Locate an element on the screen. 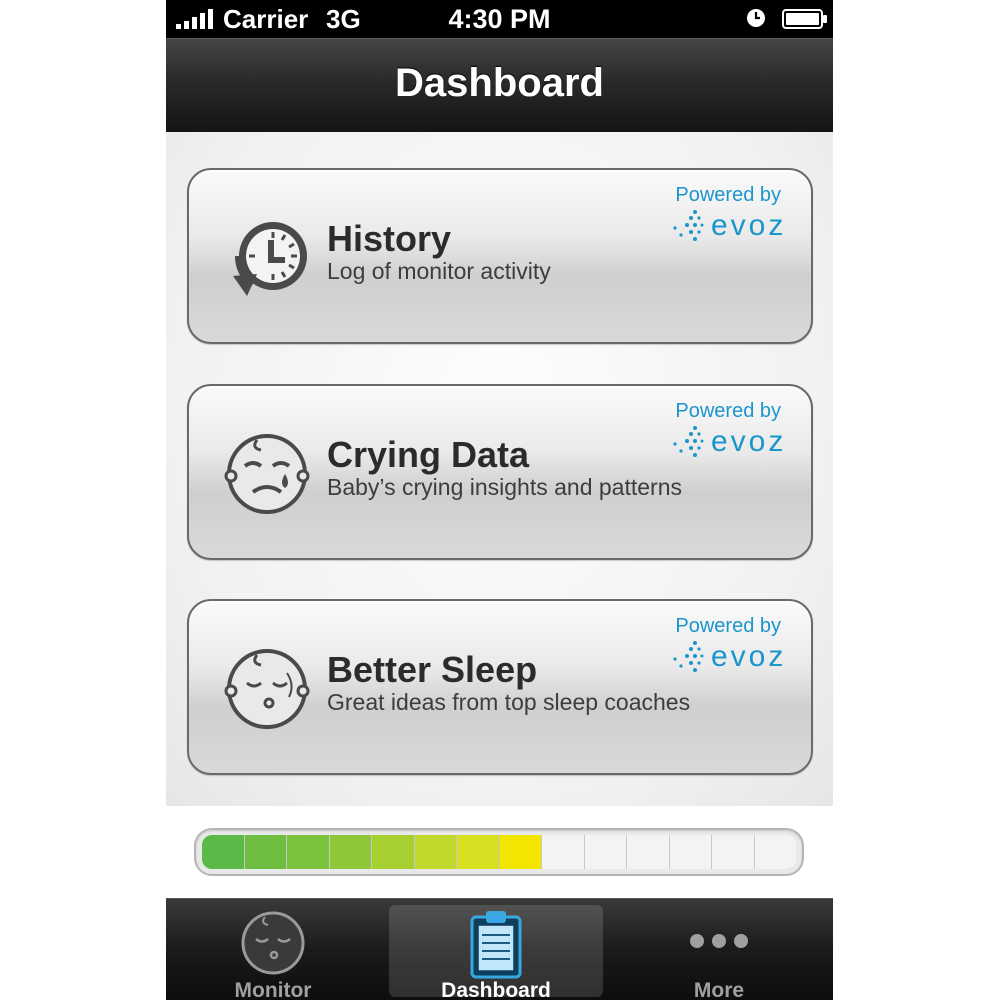 Image resolution: width=1000 pixels, height=1000 pixels. status-bar: Carrier 3G 4:30 PM is located at coordinates (499, 19).